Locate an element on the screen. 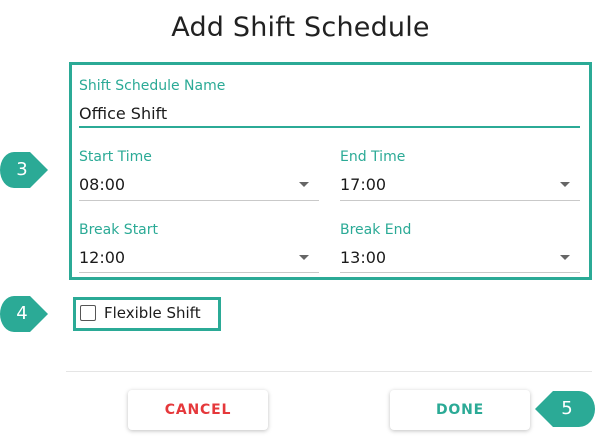  break-start-chevron-down-icon is located at coordinates (304, 257).